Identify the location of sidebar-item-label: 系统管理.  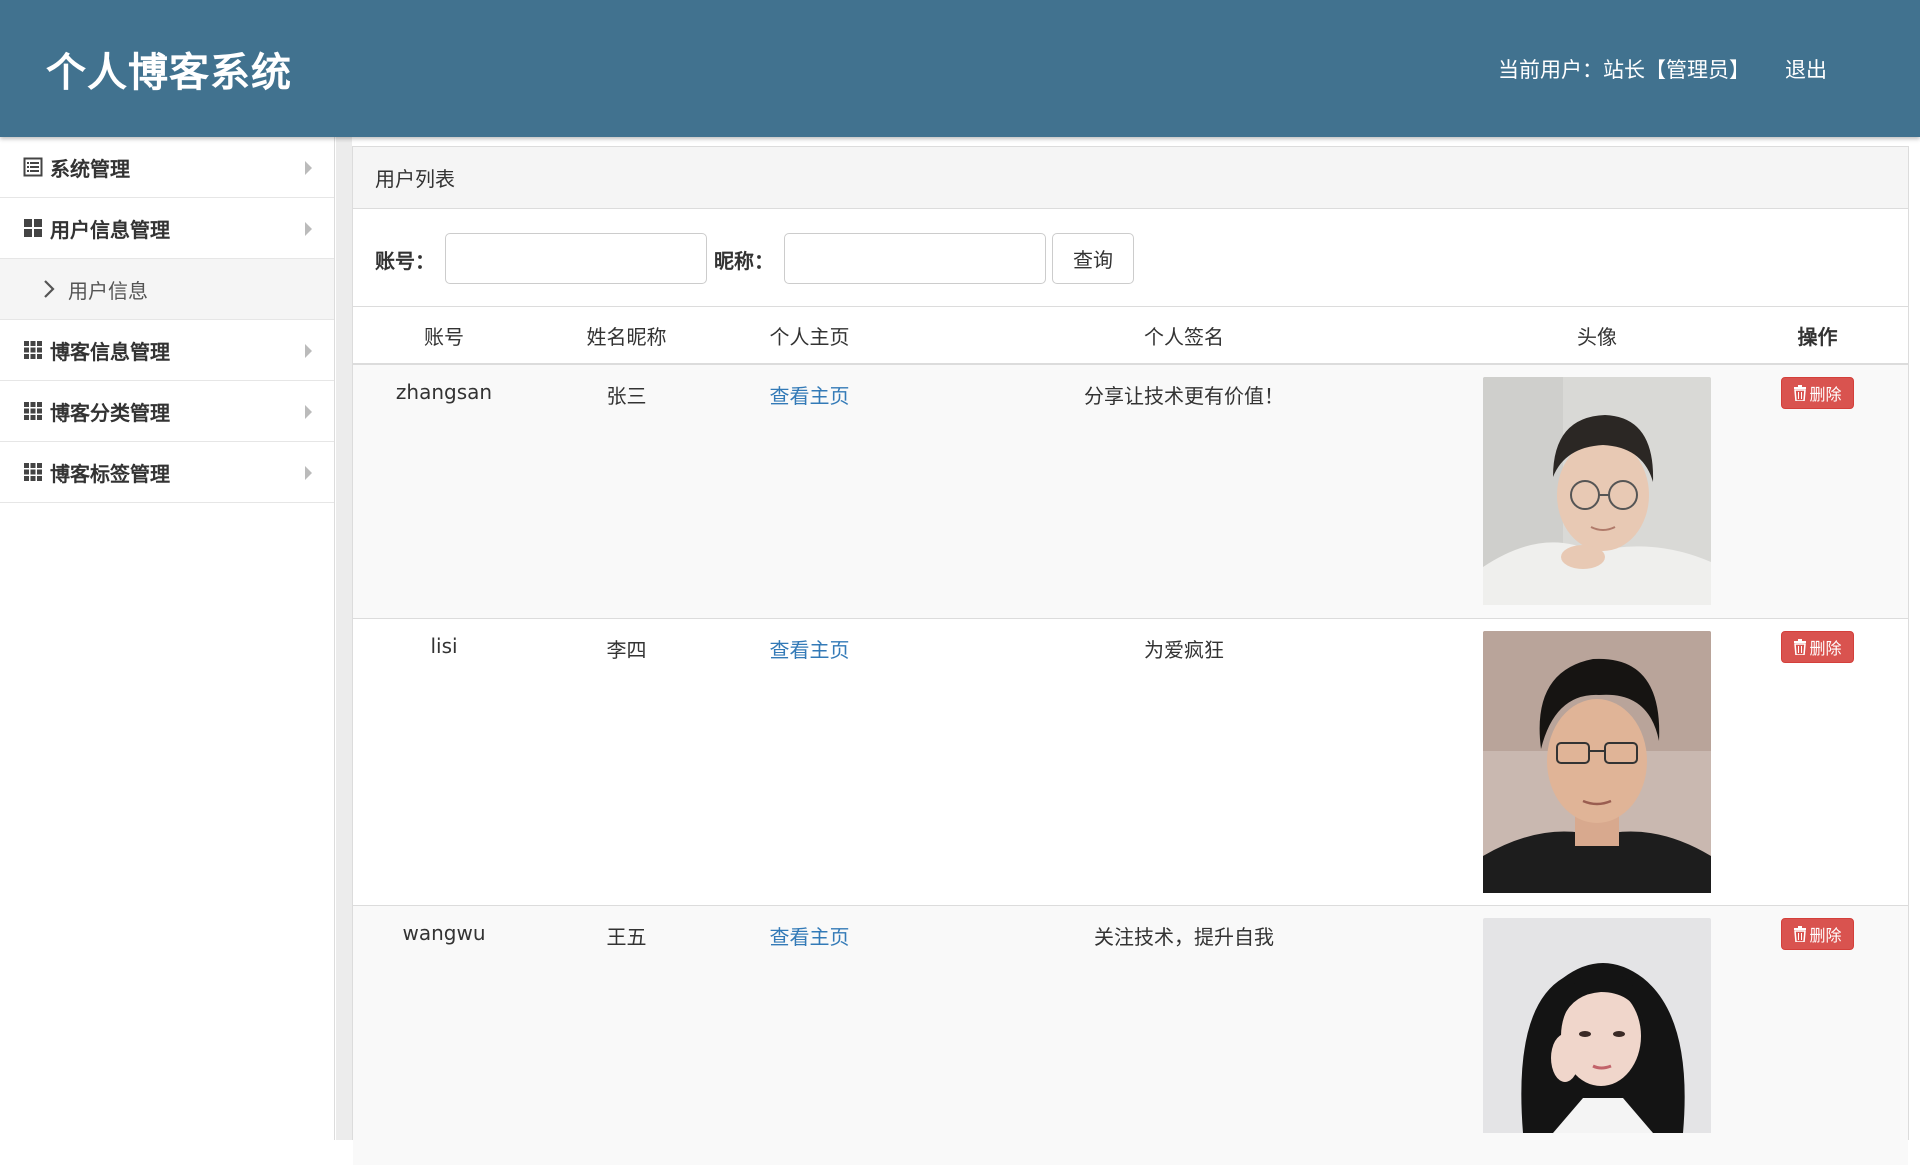
(90, 168).